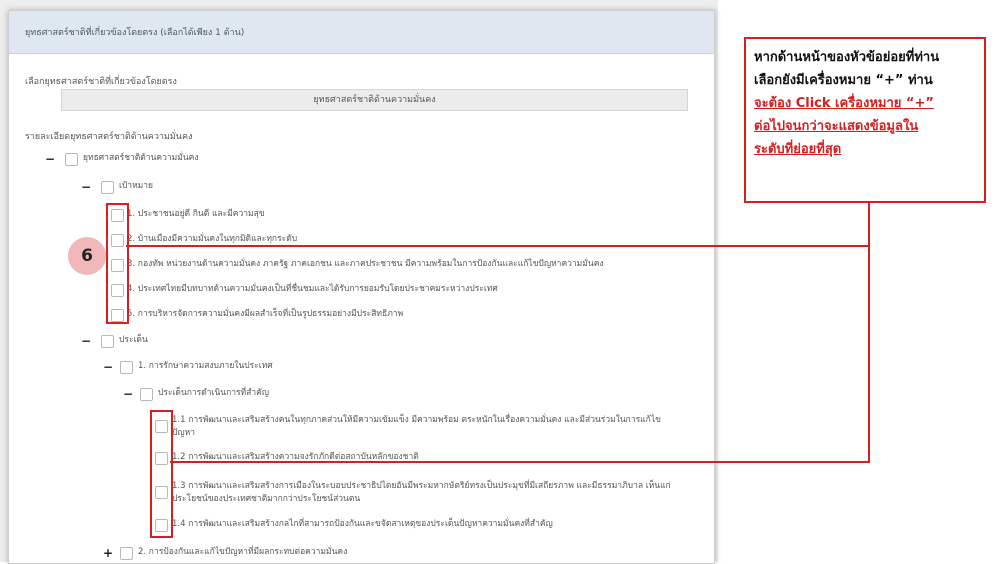 The height and width of the screenshot is (564, 997). What do you see at coordinates (87, 256) in the screenshot?
I see `step-badge: 6` at bounding box center [87, 256].